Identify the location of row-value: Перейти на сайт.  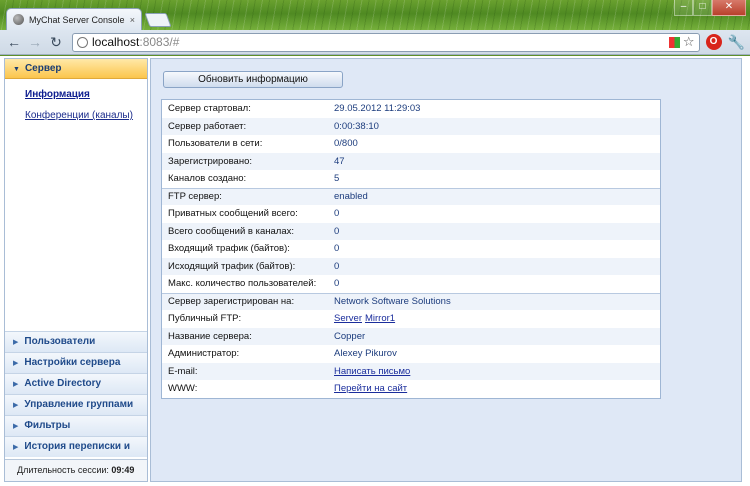
(372, 388).